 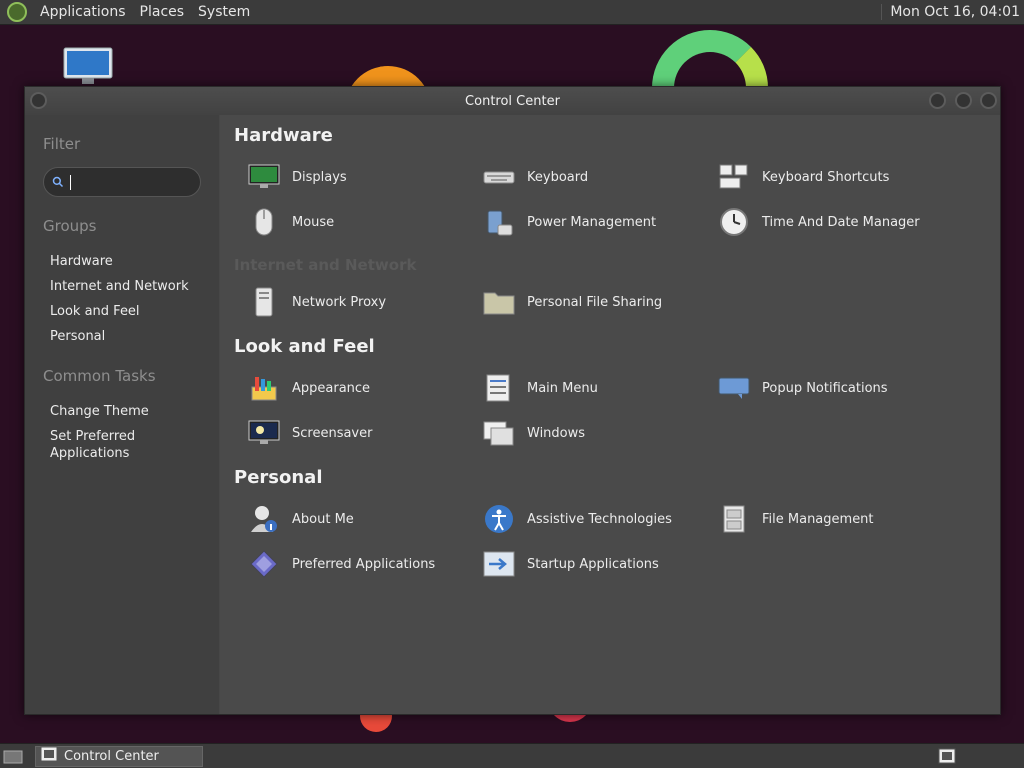 I want to click on file-sharing-item: Personal File Sharing, so click(x=586, y=302).